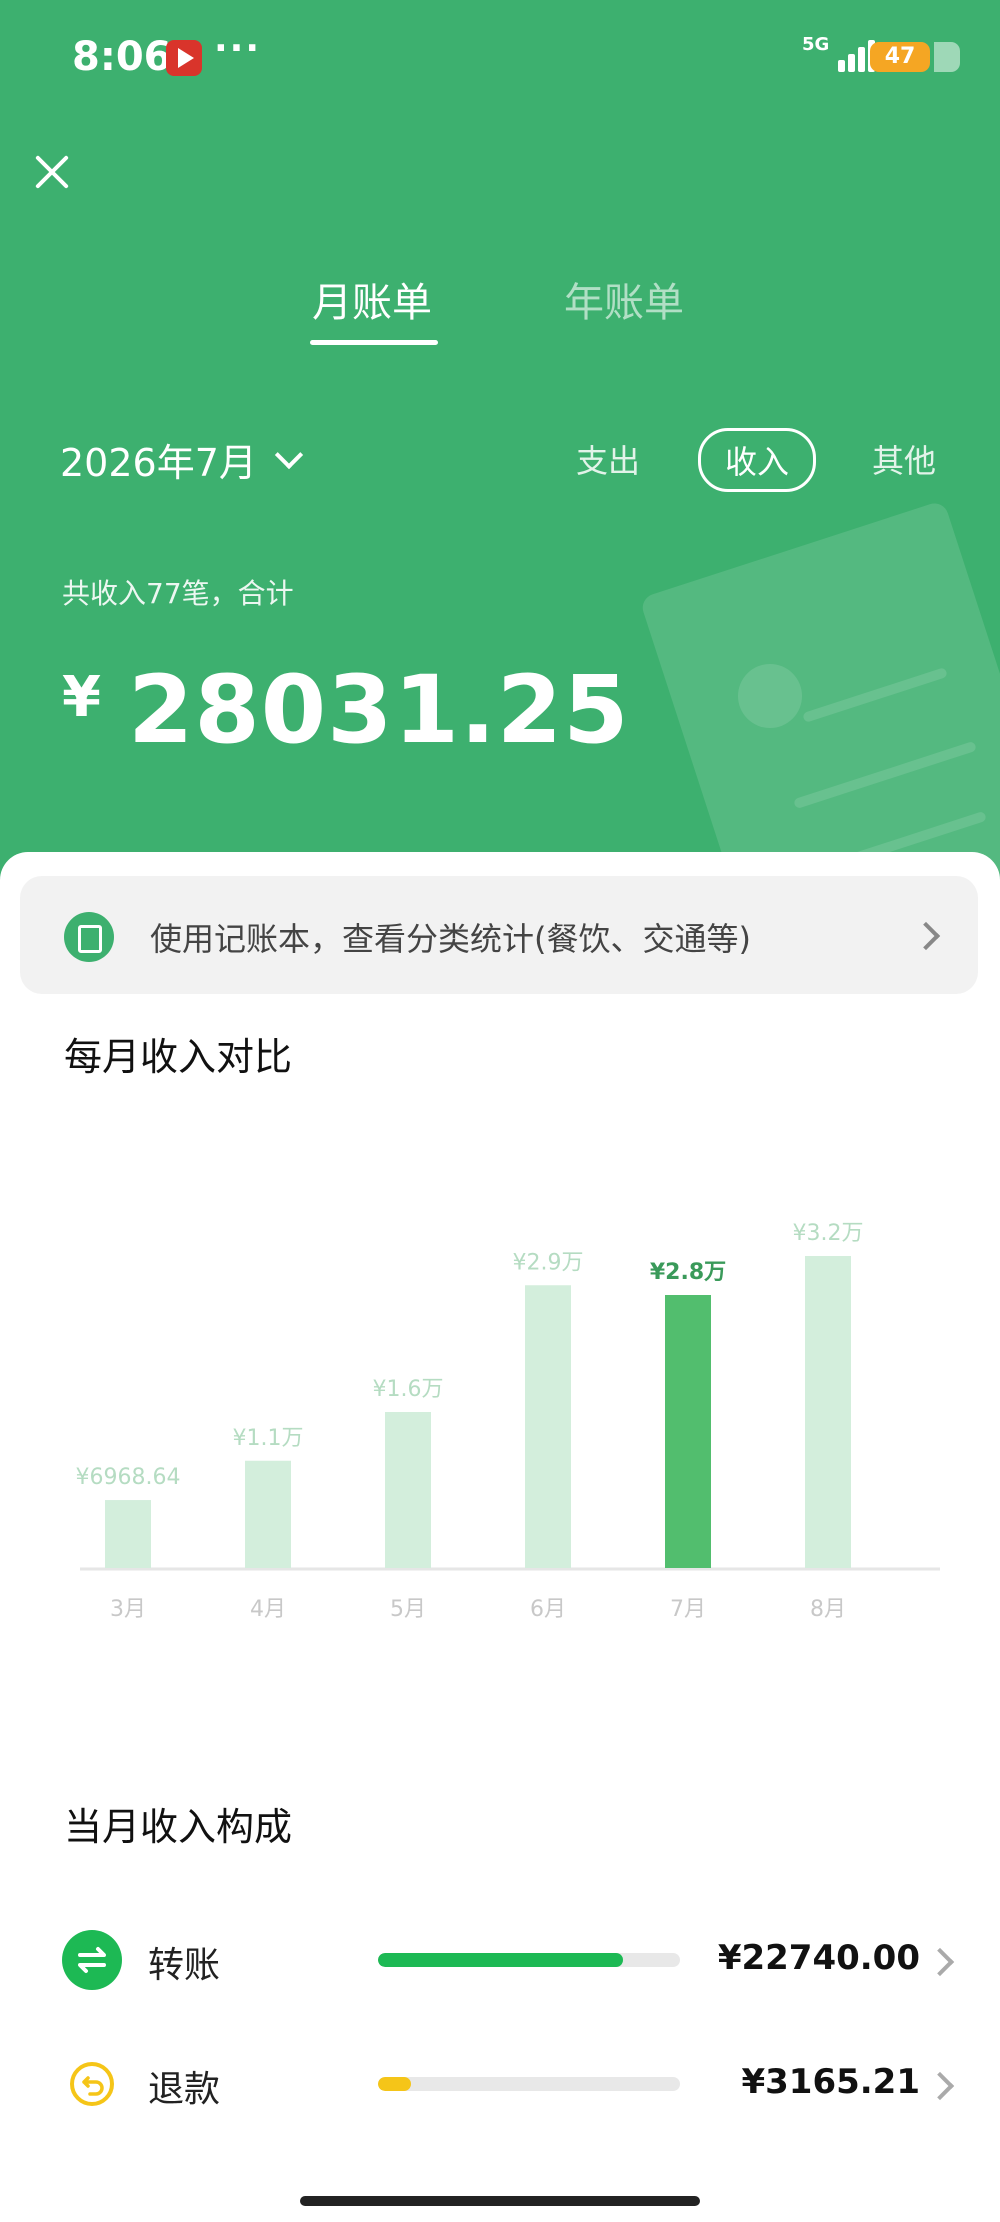  I want to click on close-icon, so click(52, 172).